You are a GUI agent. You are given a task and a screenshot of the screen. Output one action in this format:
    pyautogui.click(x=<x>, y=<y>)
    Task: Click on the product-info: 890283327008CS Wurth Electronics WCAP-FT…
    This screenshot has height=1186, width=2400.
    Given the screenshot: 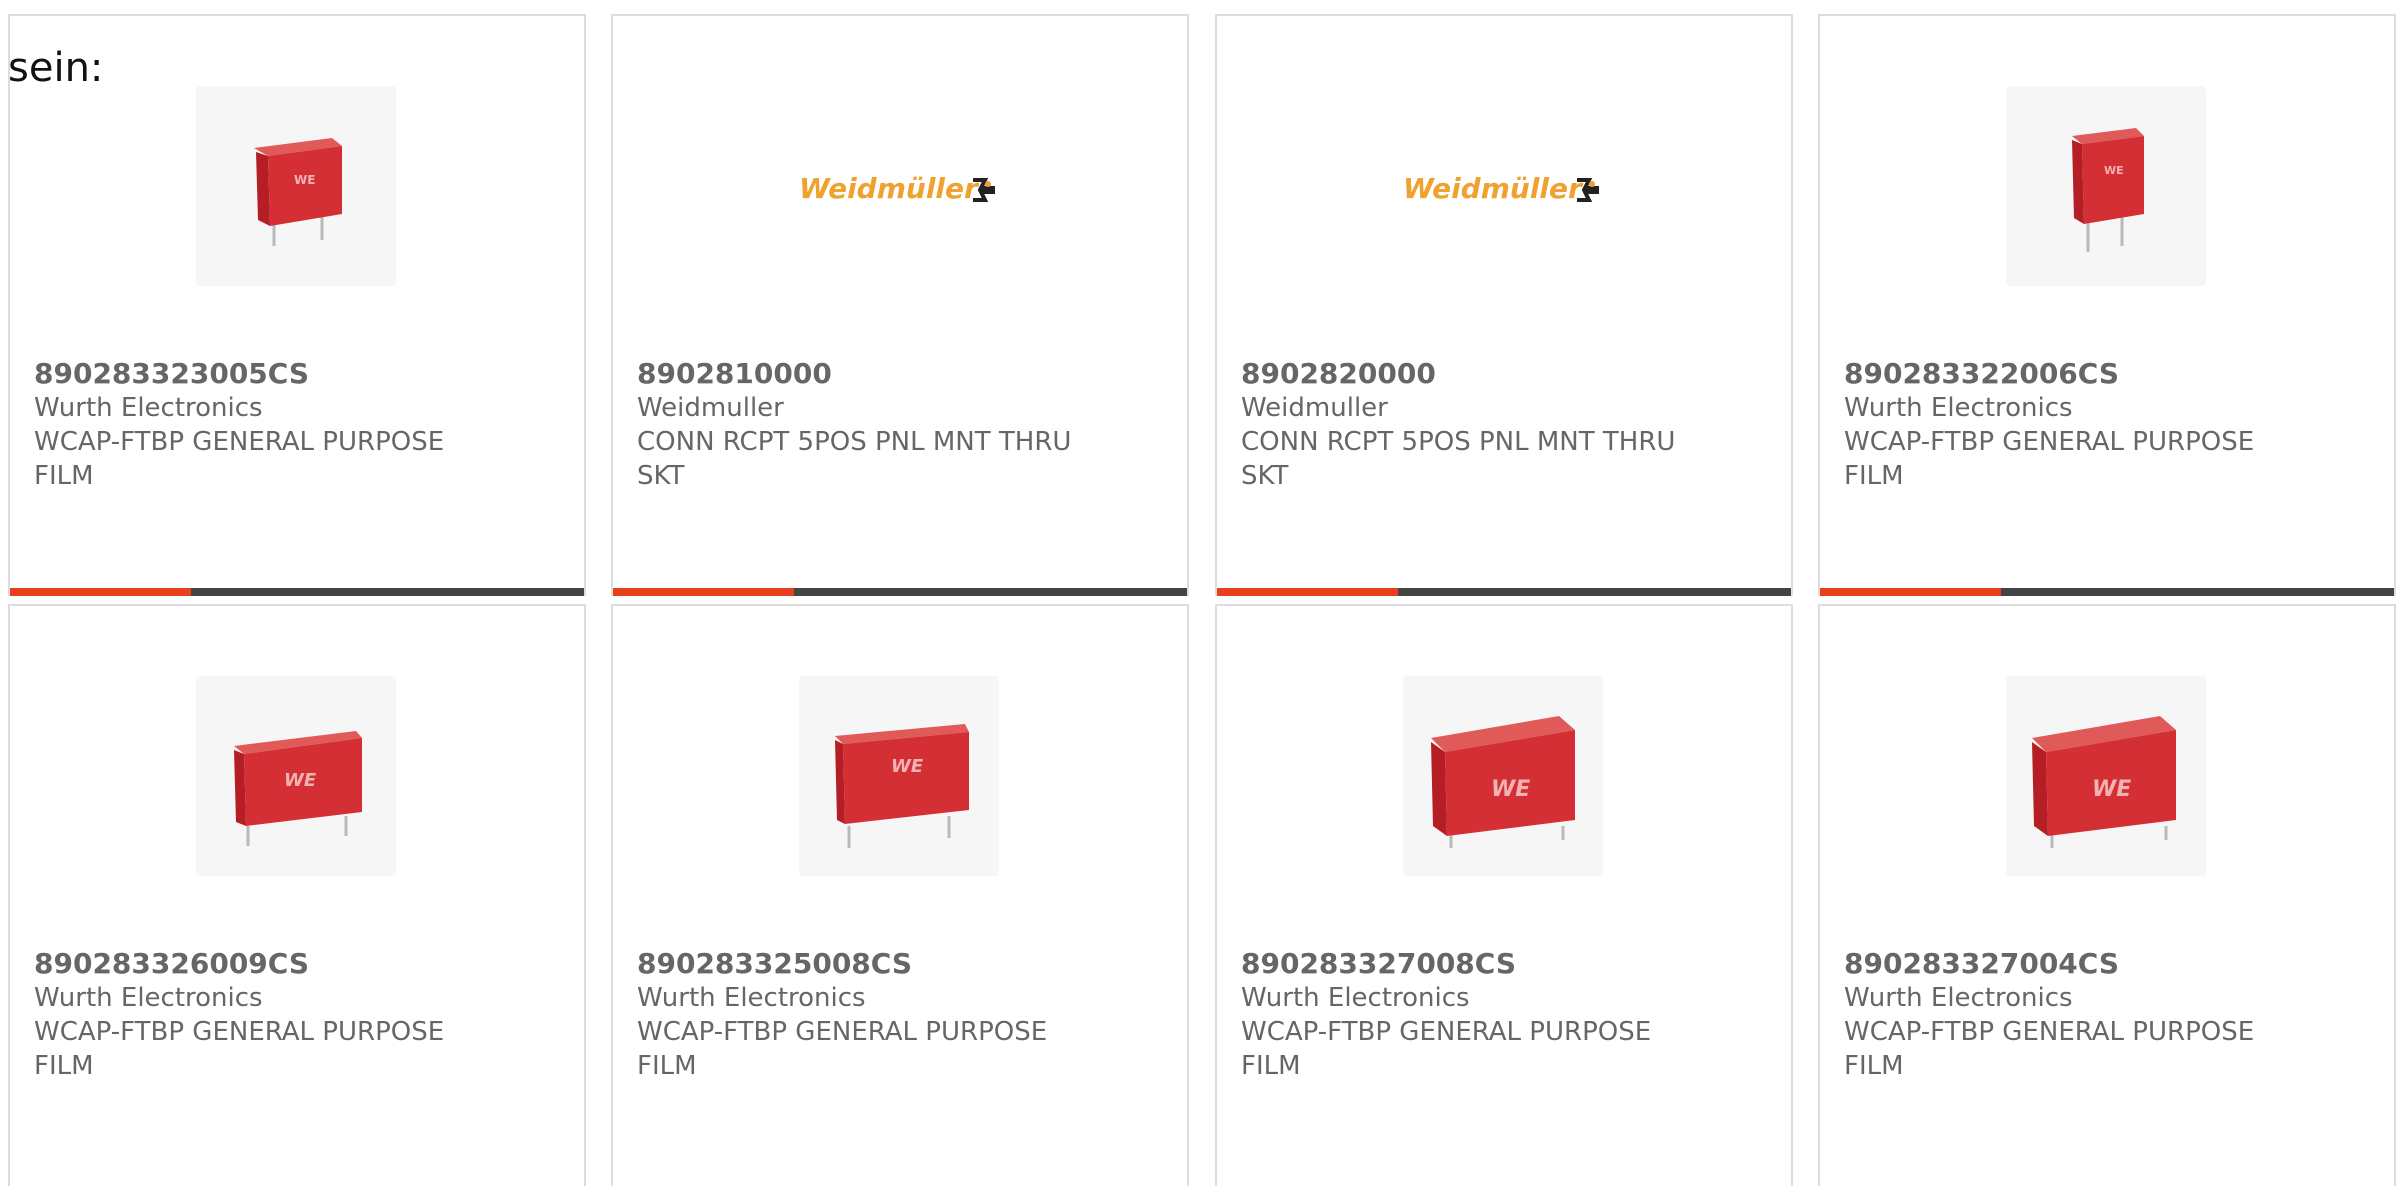 What is the action you would take?
    pyautogui.click(x=1501, y=1015)
    